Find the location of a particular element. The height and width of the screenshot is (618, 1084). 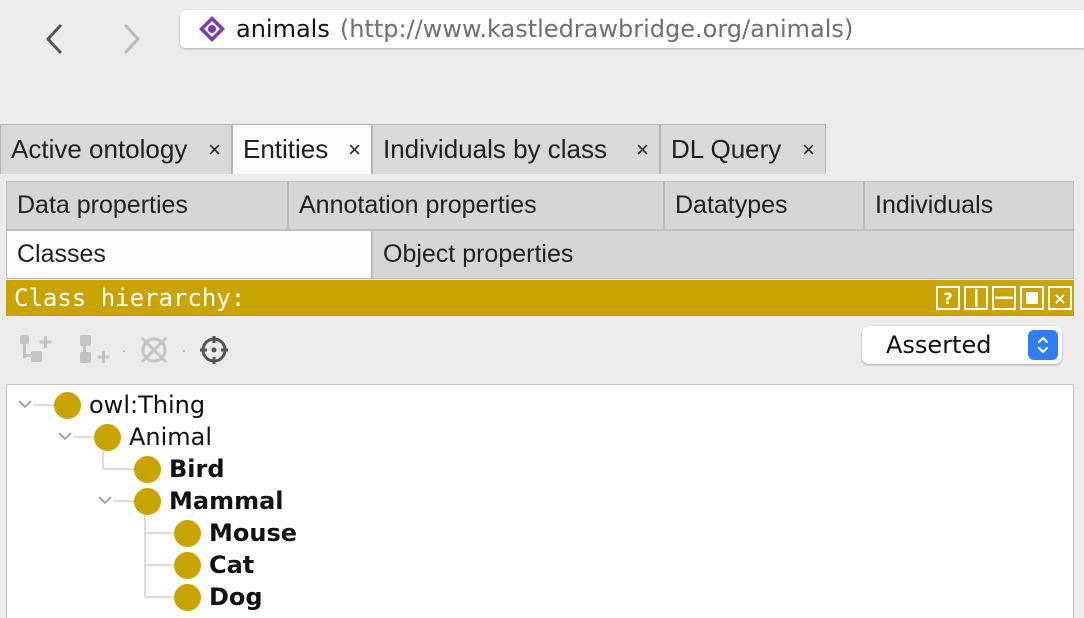

tab-individuals-by-class: Individuals by class × is located at coordinates (516, 149).